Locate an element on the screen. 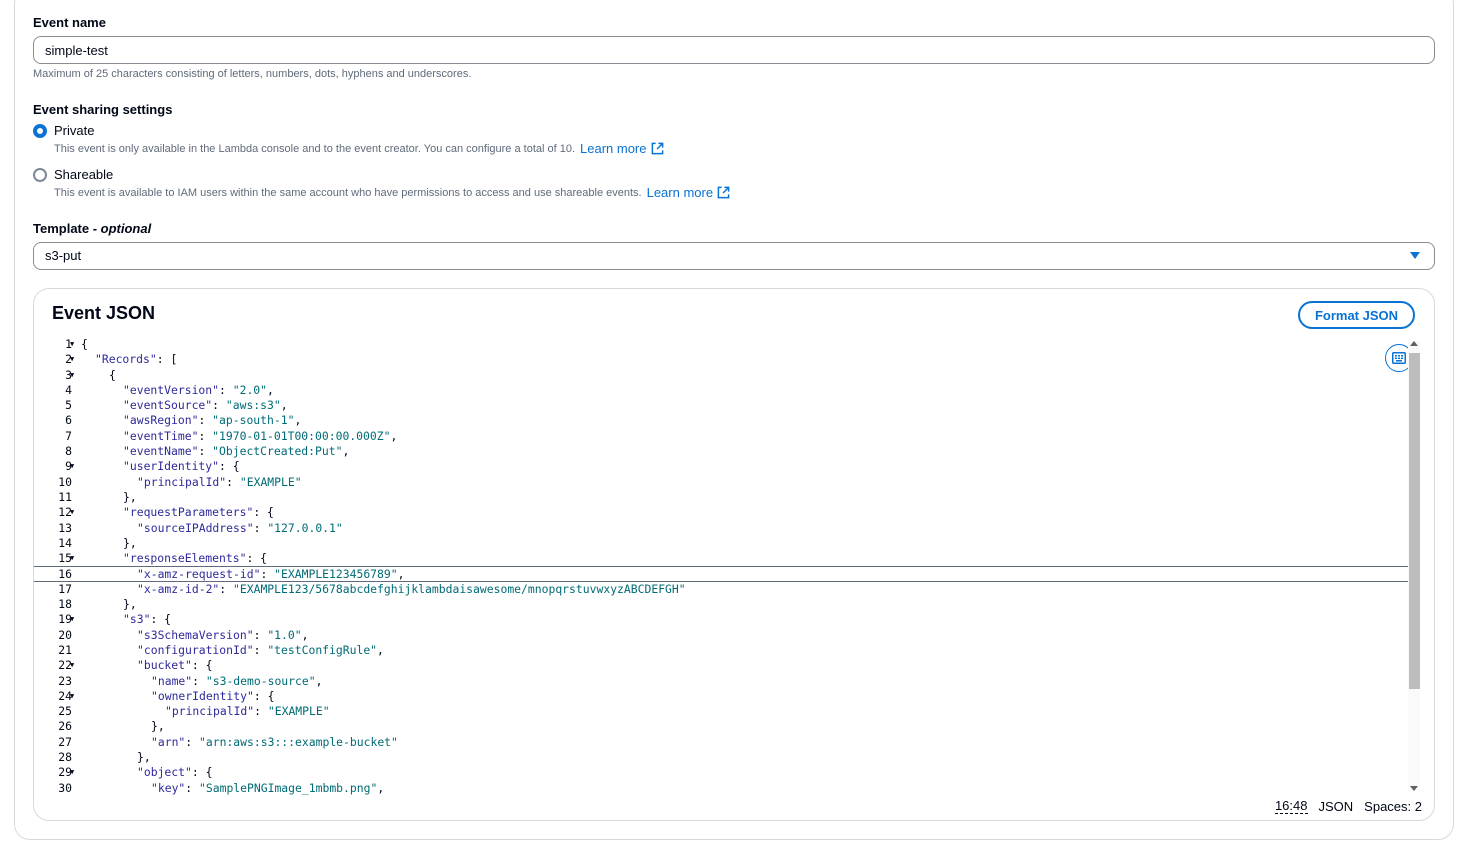 This screenshot has width=1464, height=847. json-key: "name" is located at coordinates (172, 680).